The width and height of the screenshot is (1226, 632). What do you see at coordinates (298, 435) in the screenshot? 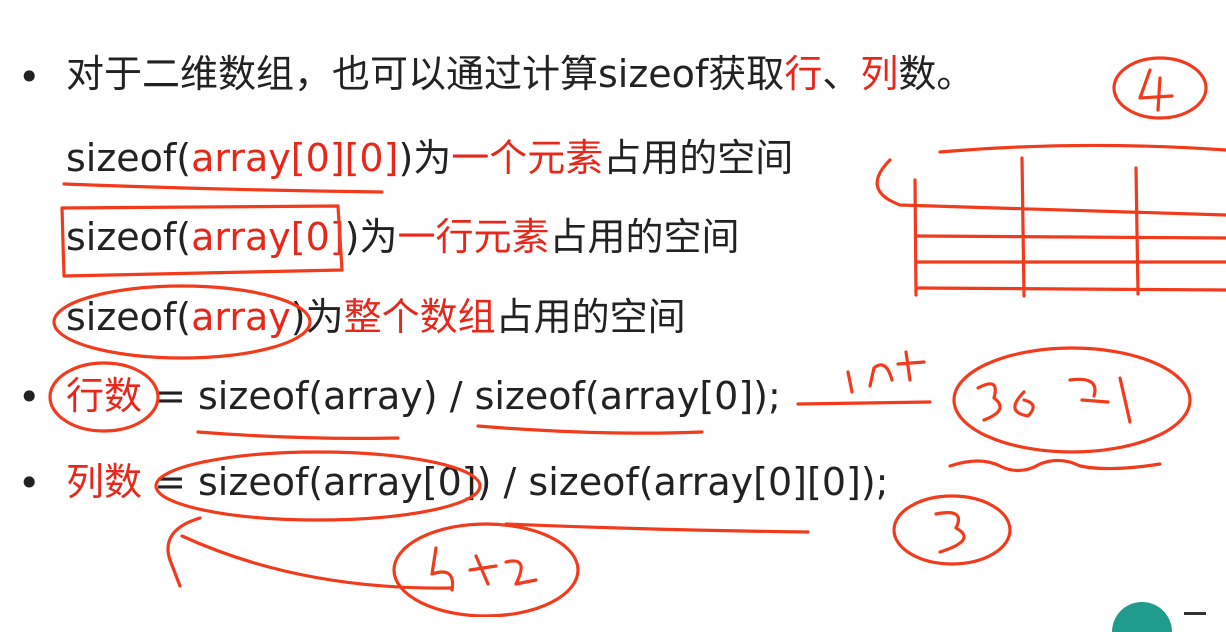
I see `annotation-underline-sizeof-array` at bounding box center [298, 435].